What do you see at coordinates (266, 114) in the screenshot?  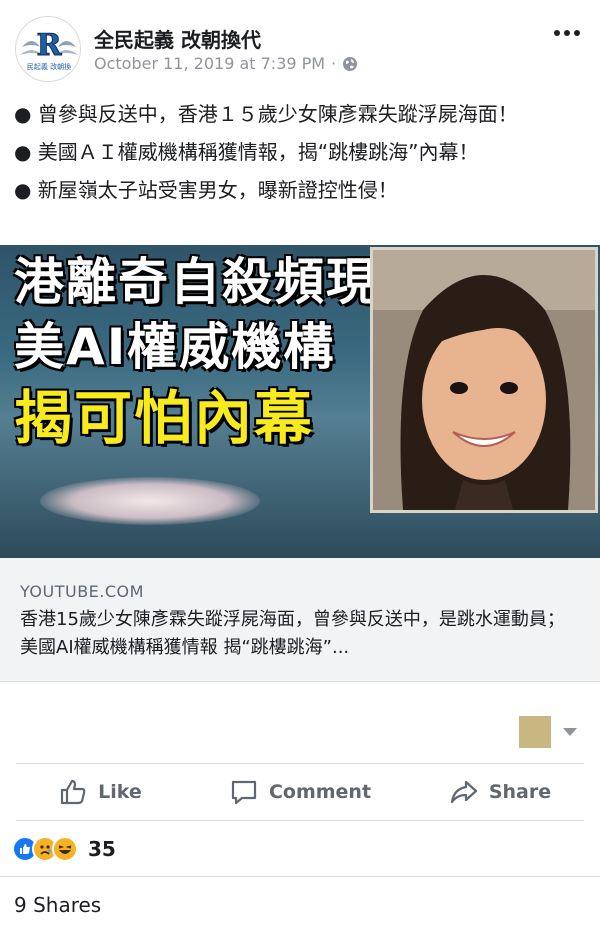 I see `post-line: ● 曾參與反送中，香港１５歲少女陳彥霖失蹤浮屍海面！` at bounding box center [266, 114].